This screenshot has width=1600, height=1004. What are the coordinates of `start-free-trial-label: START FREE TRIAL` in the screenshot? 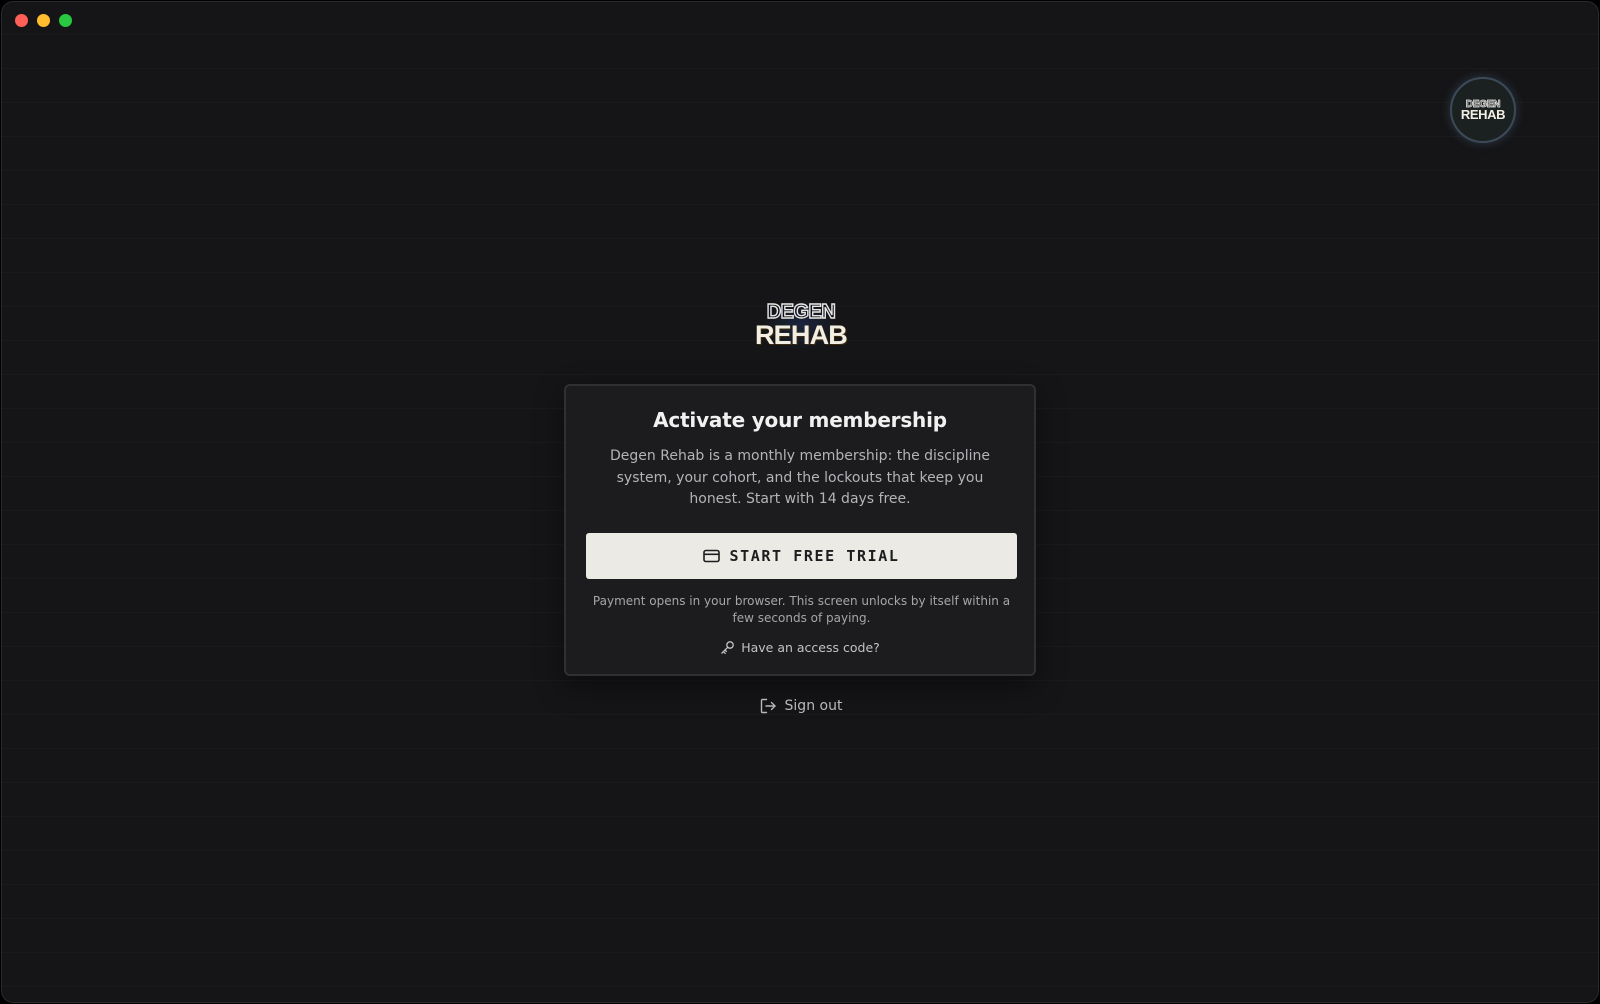 It's located at (814, 556).